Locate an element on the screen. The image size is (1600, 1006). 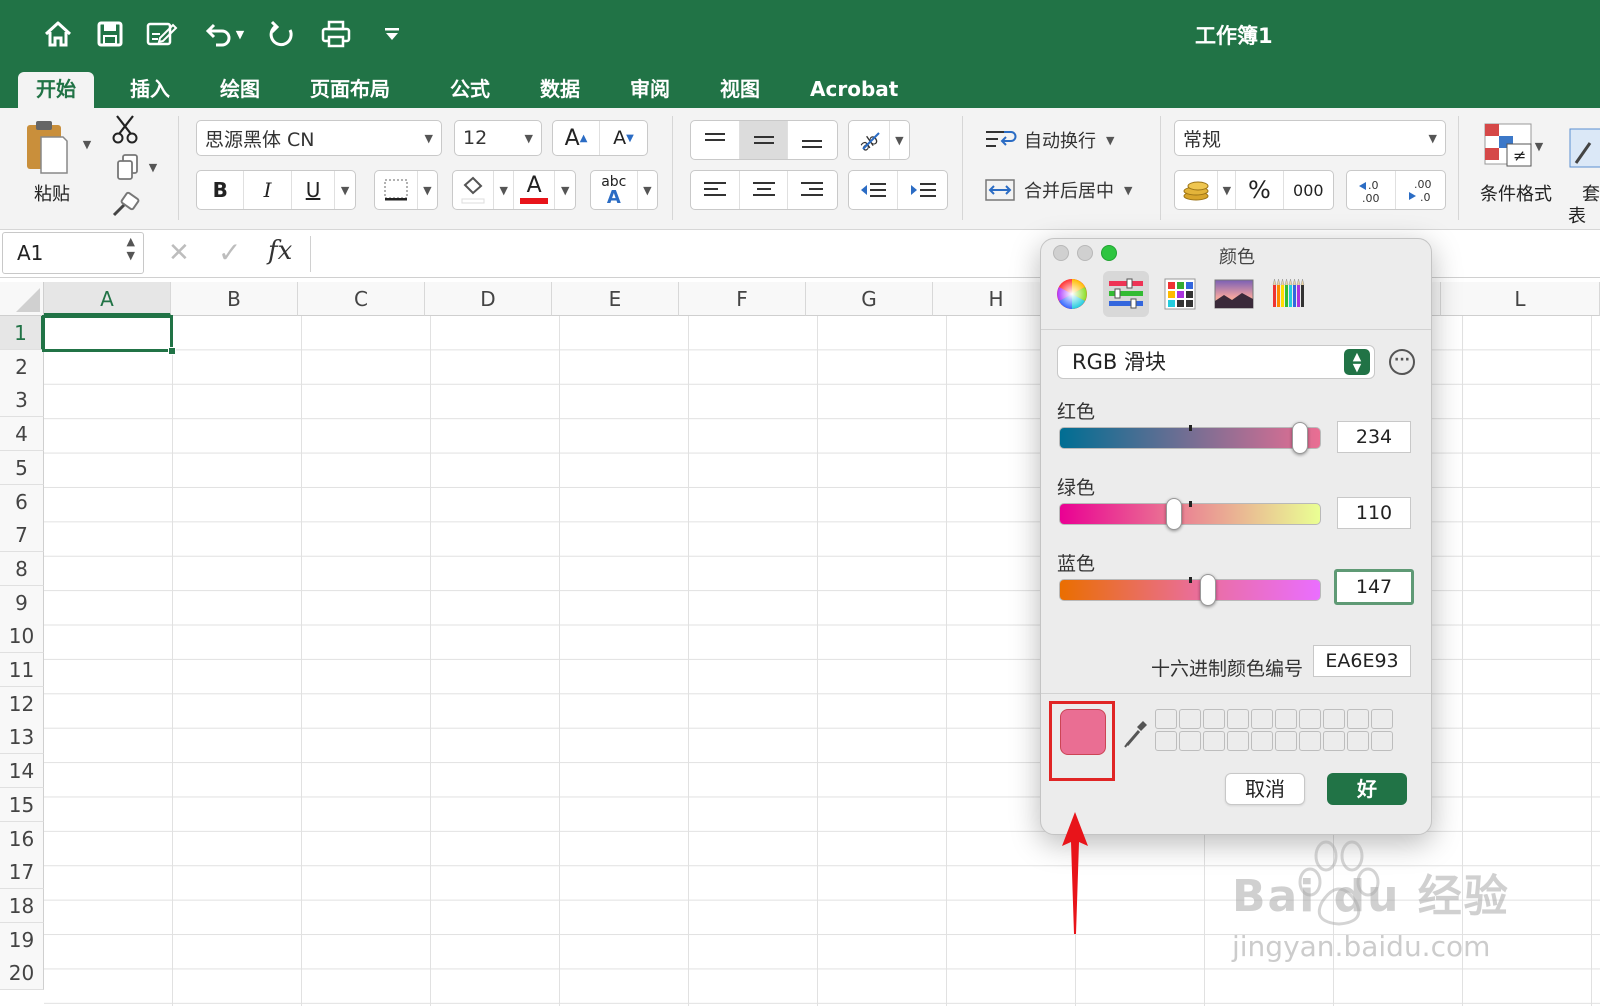
row-header-1: 1 is located at coordinates (22, 333).